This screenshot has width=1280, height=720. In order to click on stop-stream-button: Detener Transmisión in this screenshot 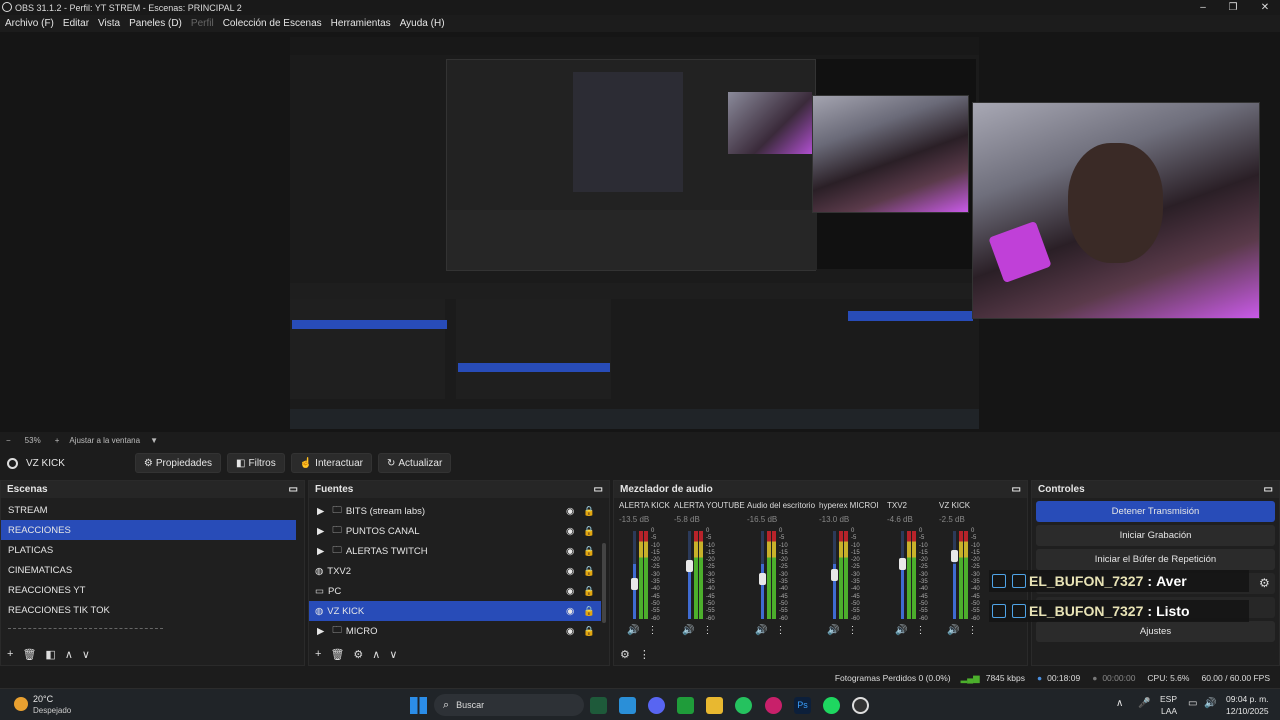, I will do `click(1155, 511)`.